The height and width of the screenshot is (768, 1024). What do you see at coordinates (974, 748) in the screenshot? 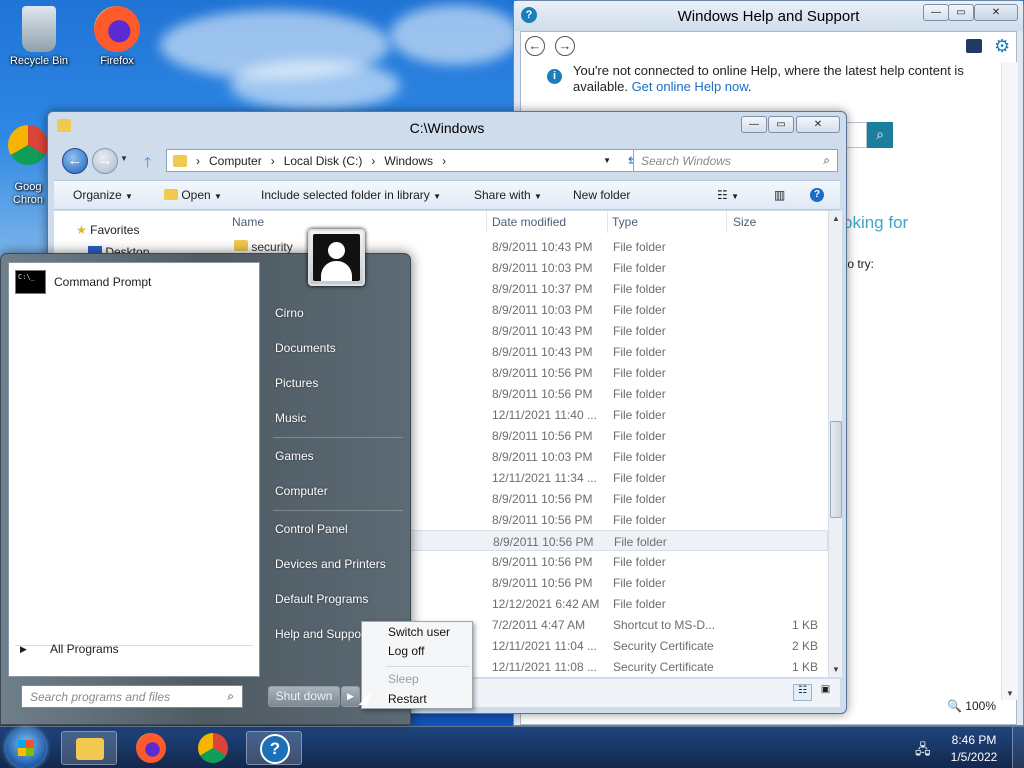
I see `clock: 8:46 PM 1/5/2022` at bounding box center [974, 748].